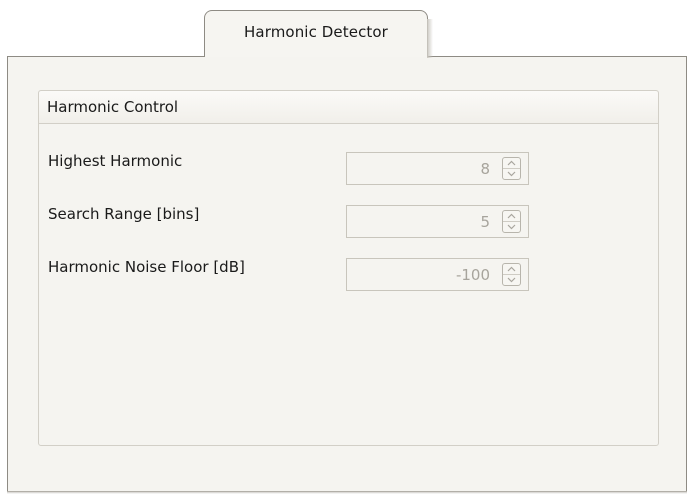  Describe the element at coordinates (437, 221) in the screenshot. I see `search-range-spinbox: 5` at that location.